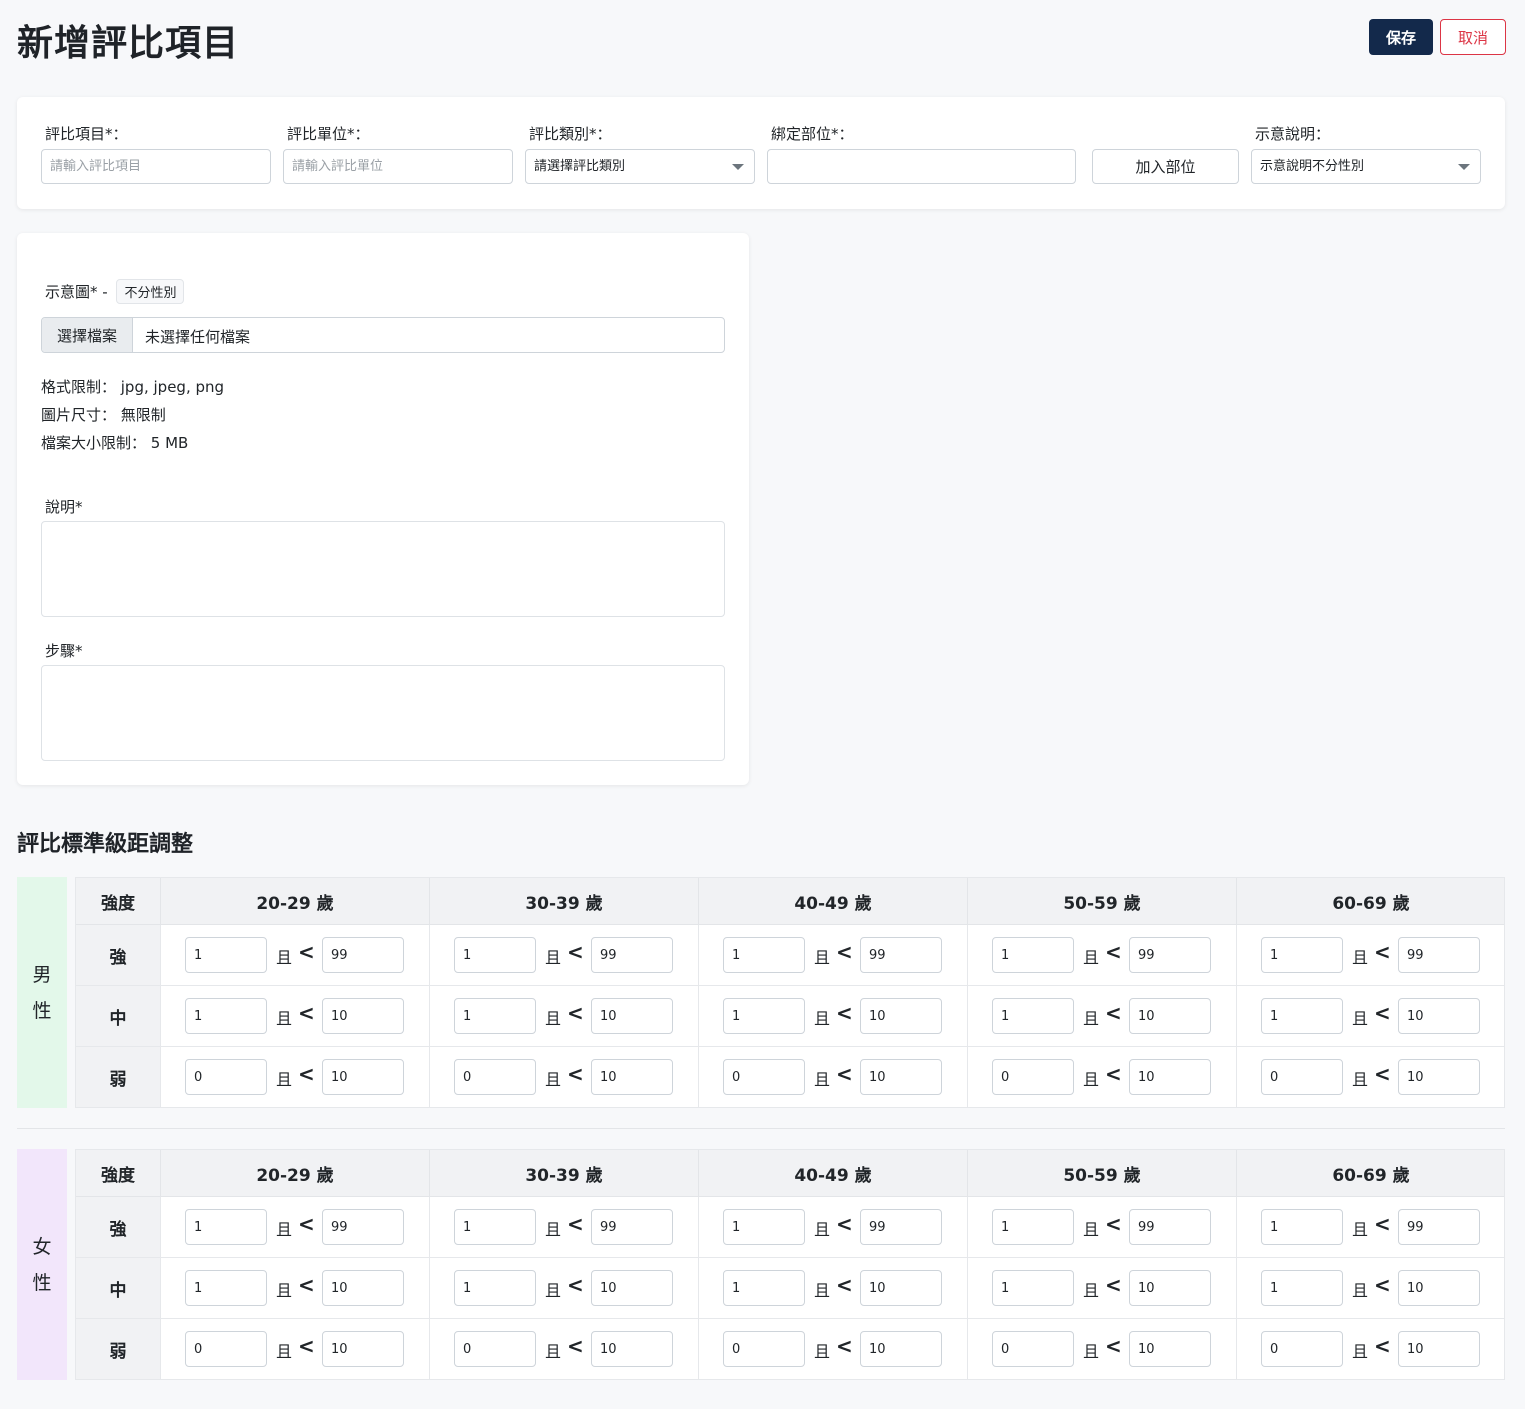  Describe the element at coordinates (738, 167) in the screenshot. I see `chevron-down-icon` at that location.